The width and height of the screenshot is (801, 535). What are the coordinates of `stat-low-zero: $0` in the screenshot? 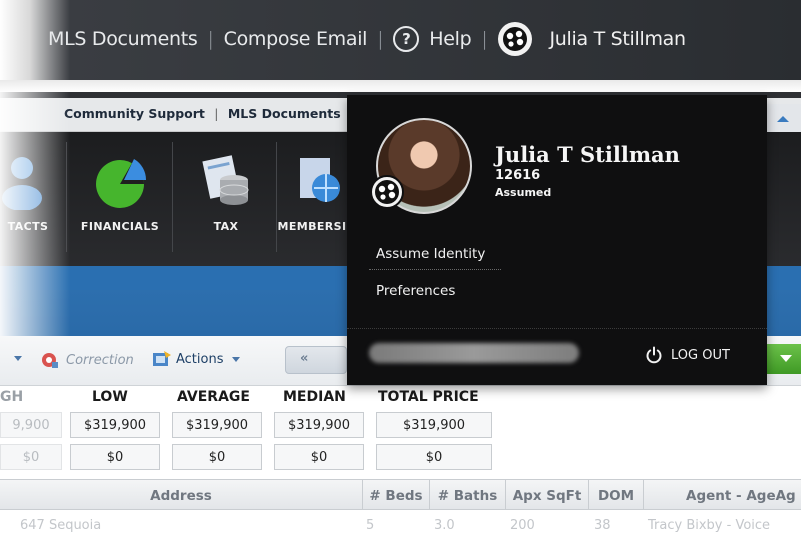 It's located at (115, 457).